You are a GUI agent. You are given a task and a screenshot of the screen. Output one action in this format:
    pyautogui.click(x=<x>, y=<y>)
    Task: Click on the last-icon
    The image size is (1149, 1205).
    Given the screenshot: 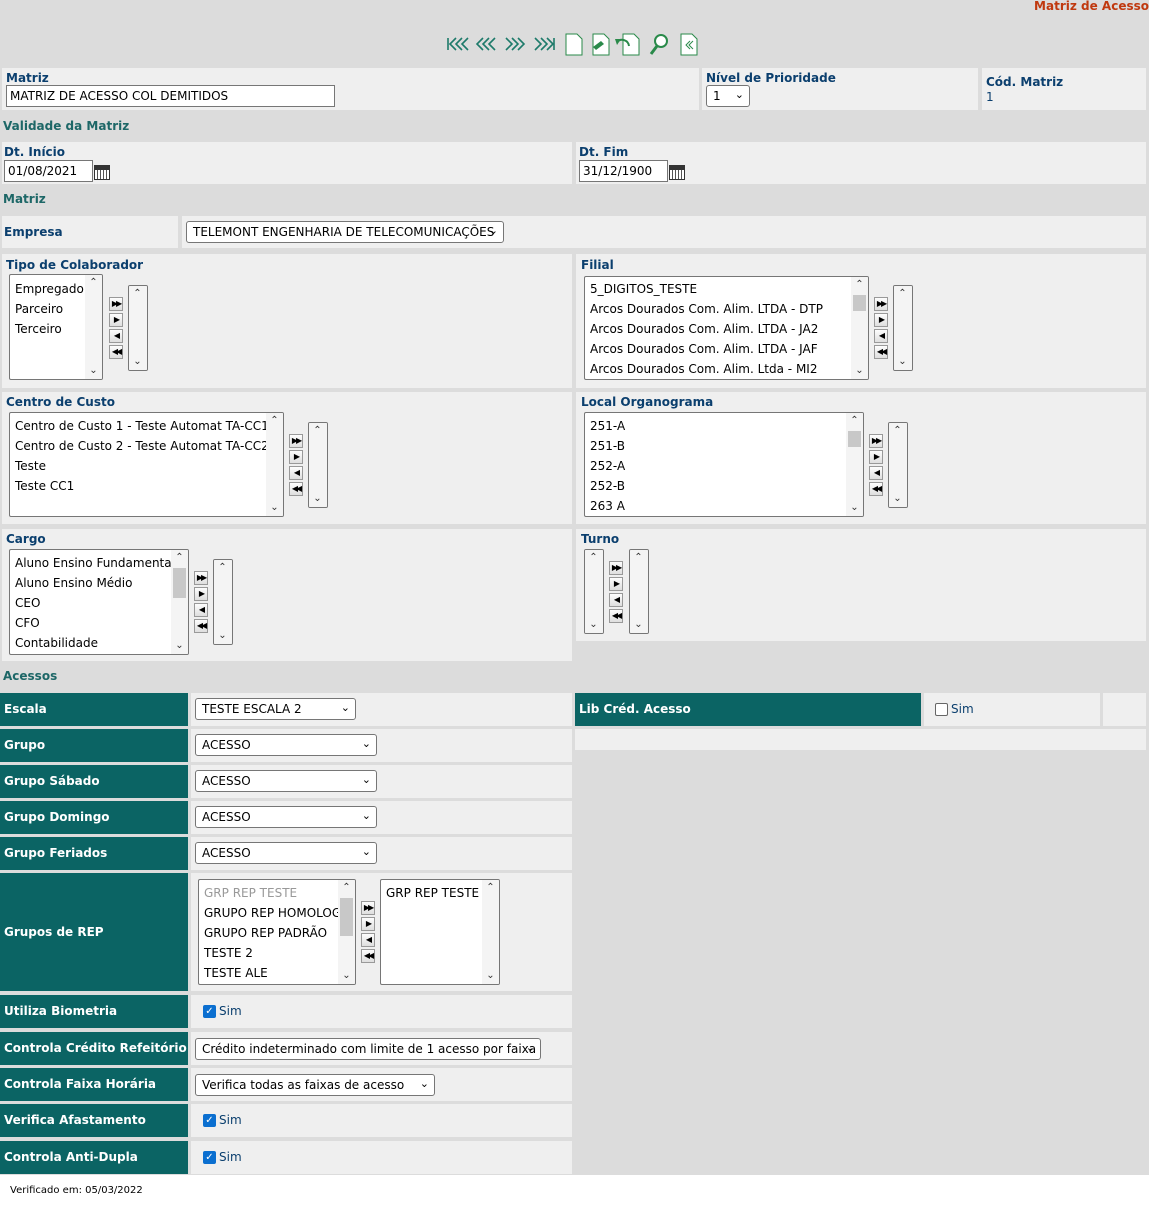 What is the action you would take?
    pyautogui.click(x=544, y=44)
    